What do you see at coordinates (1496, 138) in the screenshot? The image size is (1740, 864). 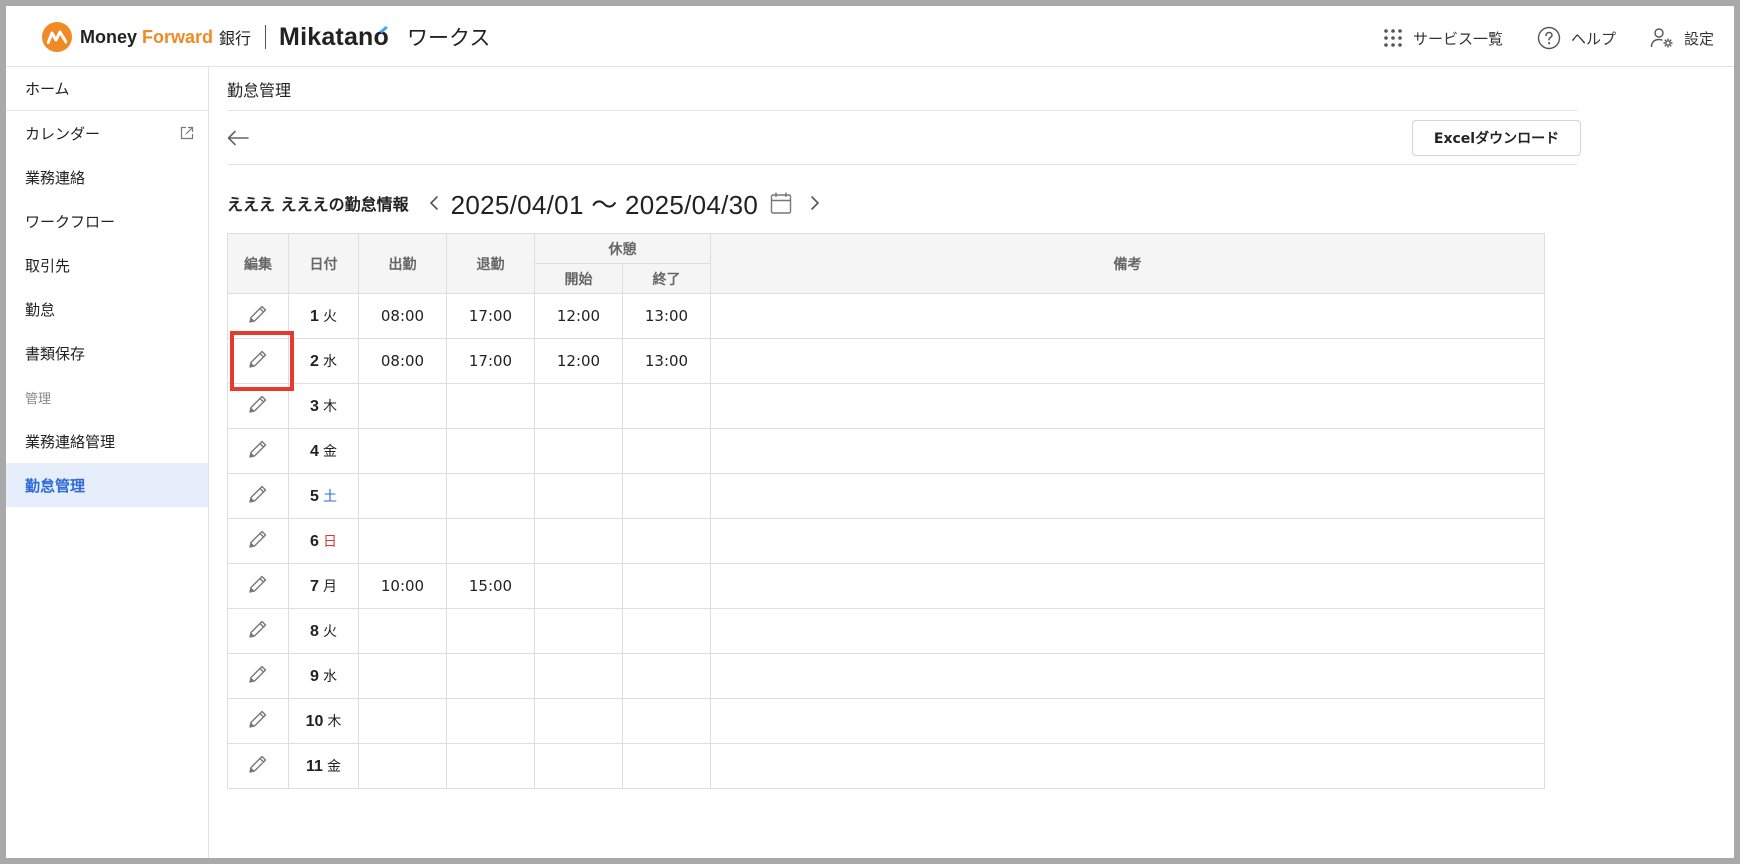 I see `excel-download-button: Excelダウンロード` at bounding box center [1496, 138].